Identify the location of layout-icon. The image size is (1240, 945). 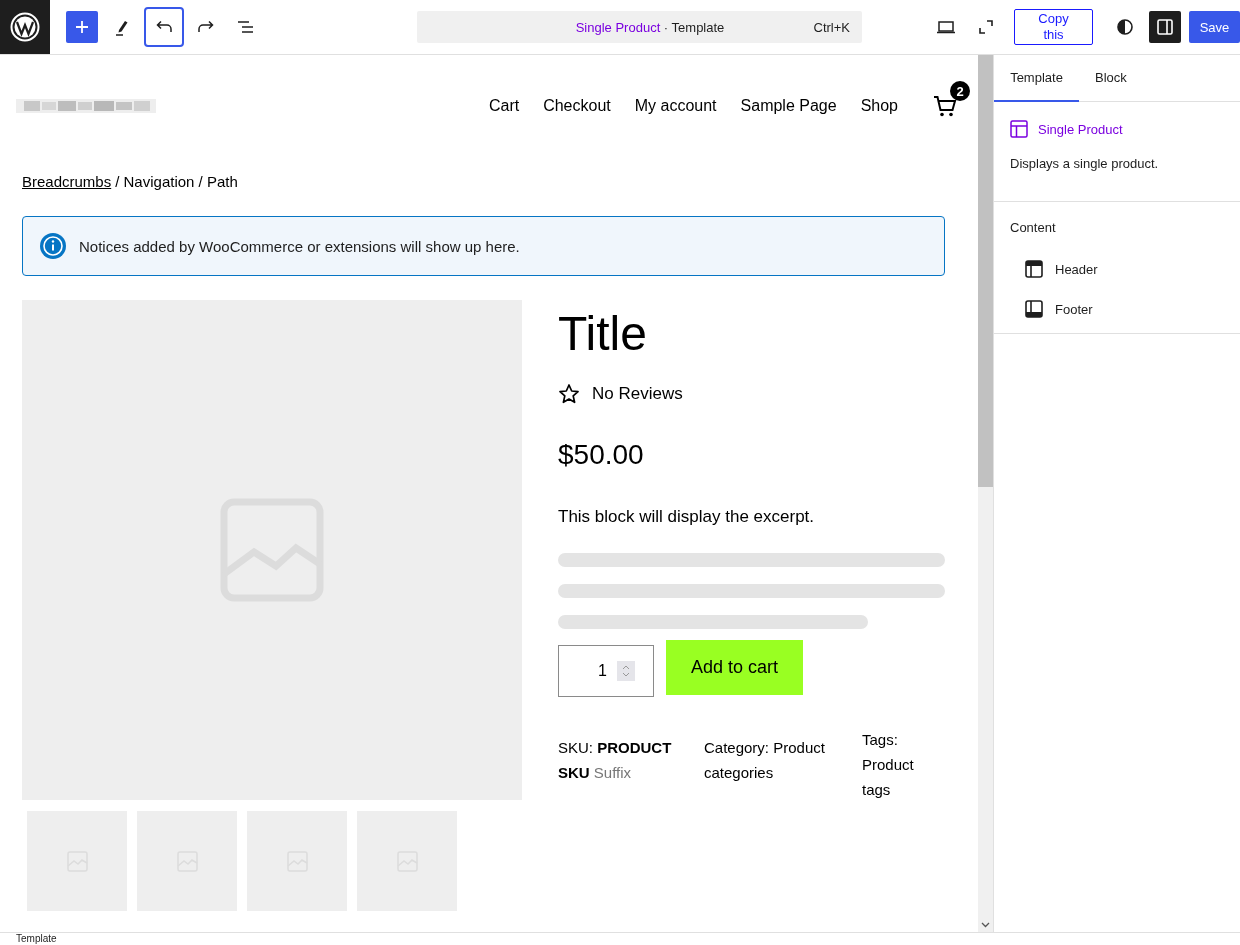
(1019, 129).